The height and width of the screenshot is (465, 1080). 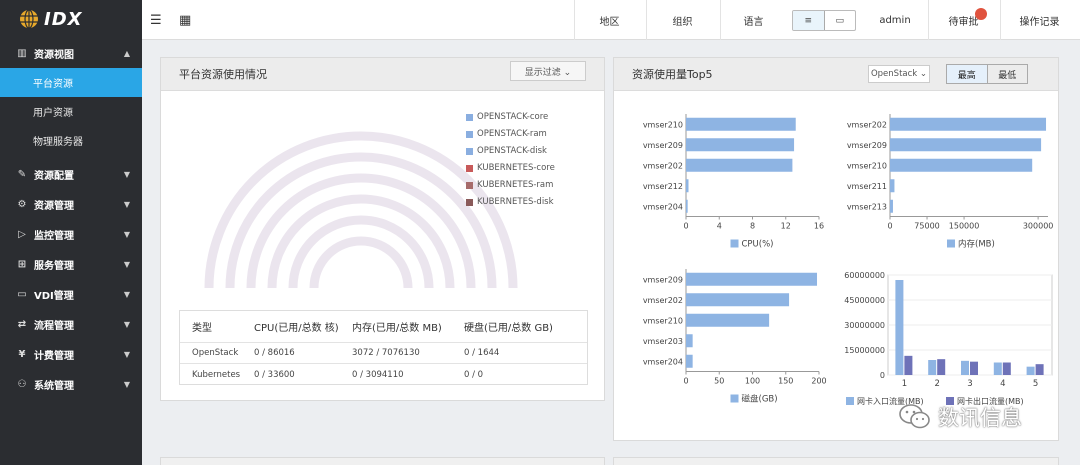 I want to click on sidebar-item-0-2: 物理服务器, so click(x=71, y=140).